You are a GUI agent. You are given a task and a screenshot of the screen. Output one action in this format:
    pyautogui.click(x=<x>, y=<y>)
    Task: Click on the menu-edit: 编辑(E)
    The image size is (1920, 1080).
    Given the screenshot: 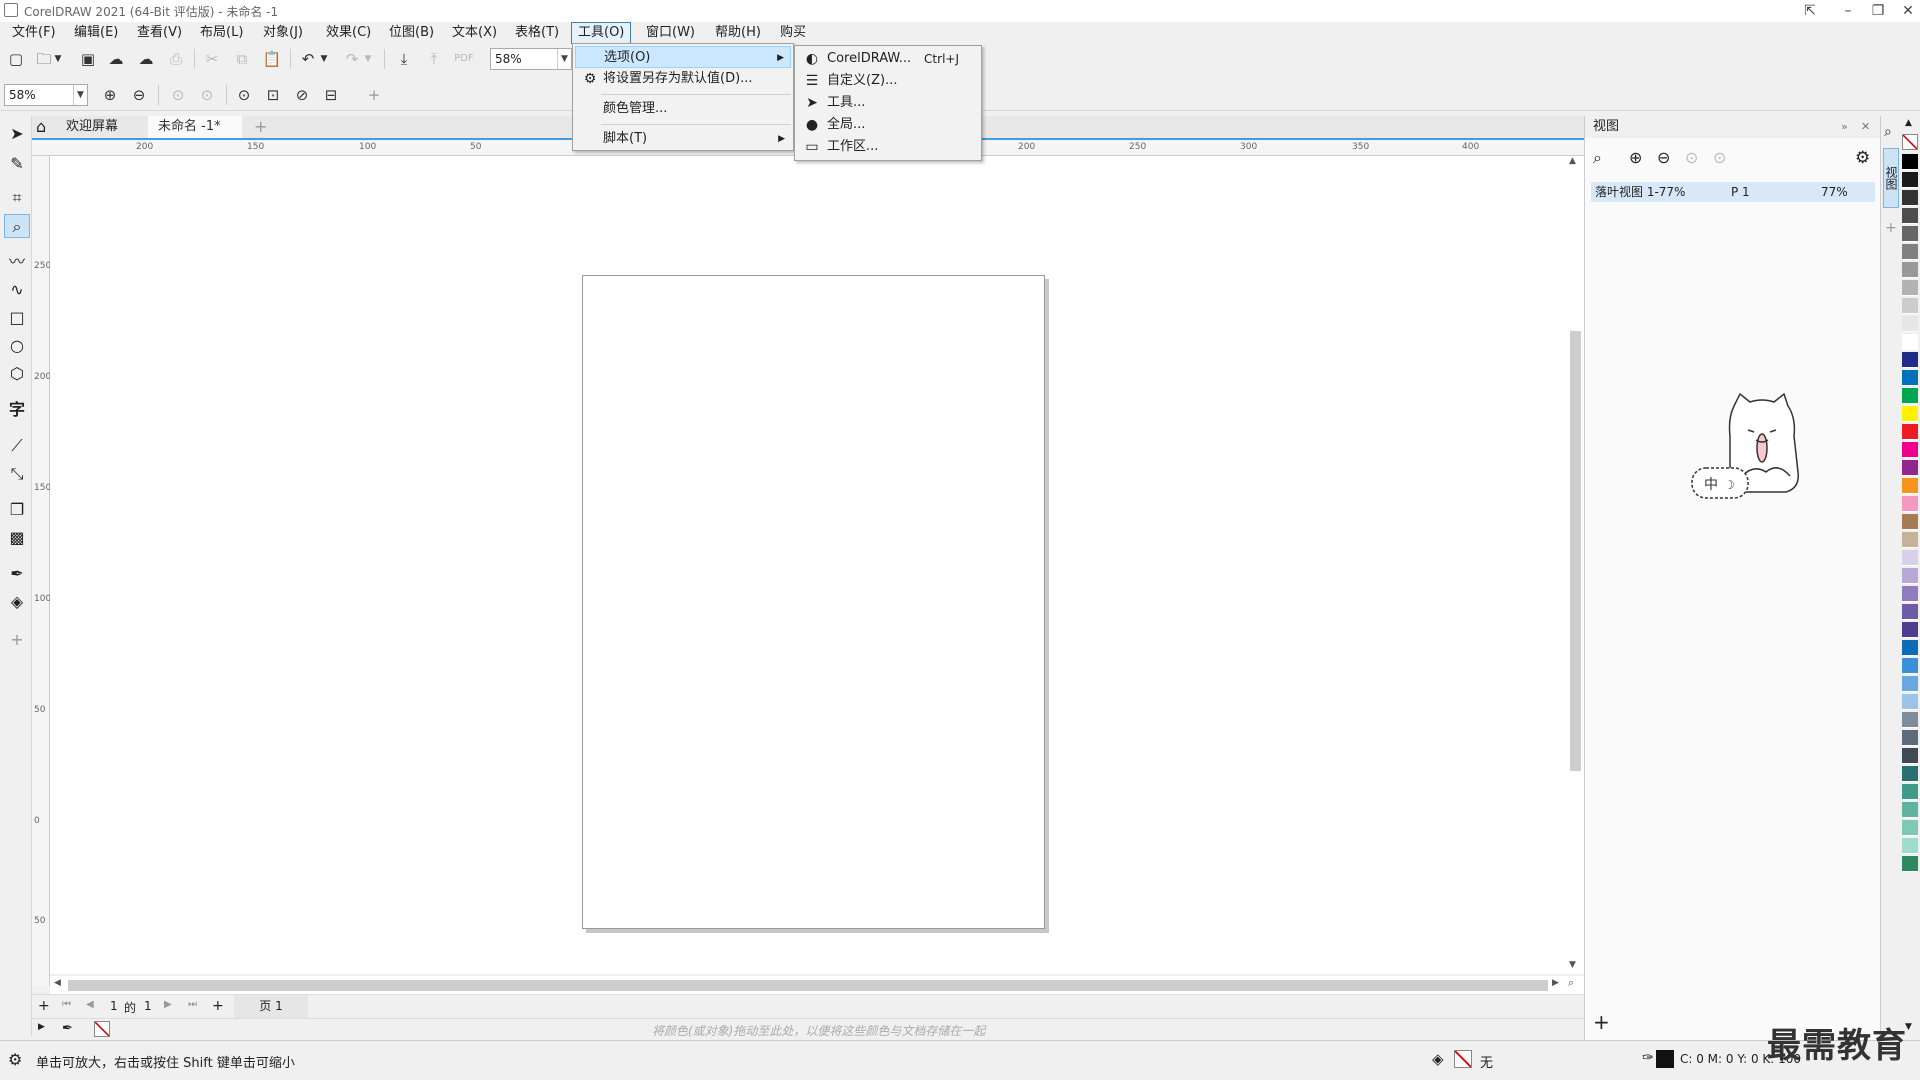 What is the action you would take?
    pyautogui.click(x=96, y=33)
    